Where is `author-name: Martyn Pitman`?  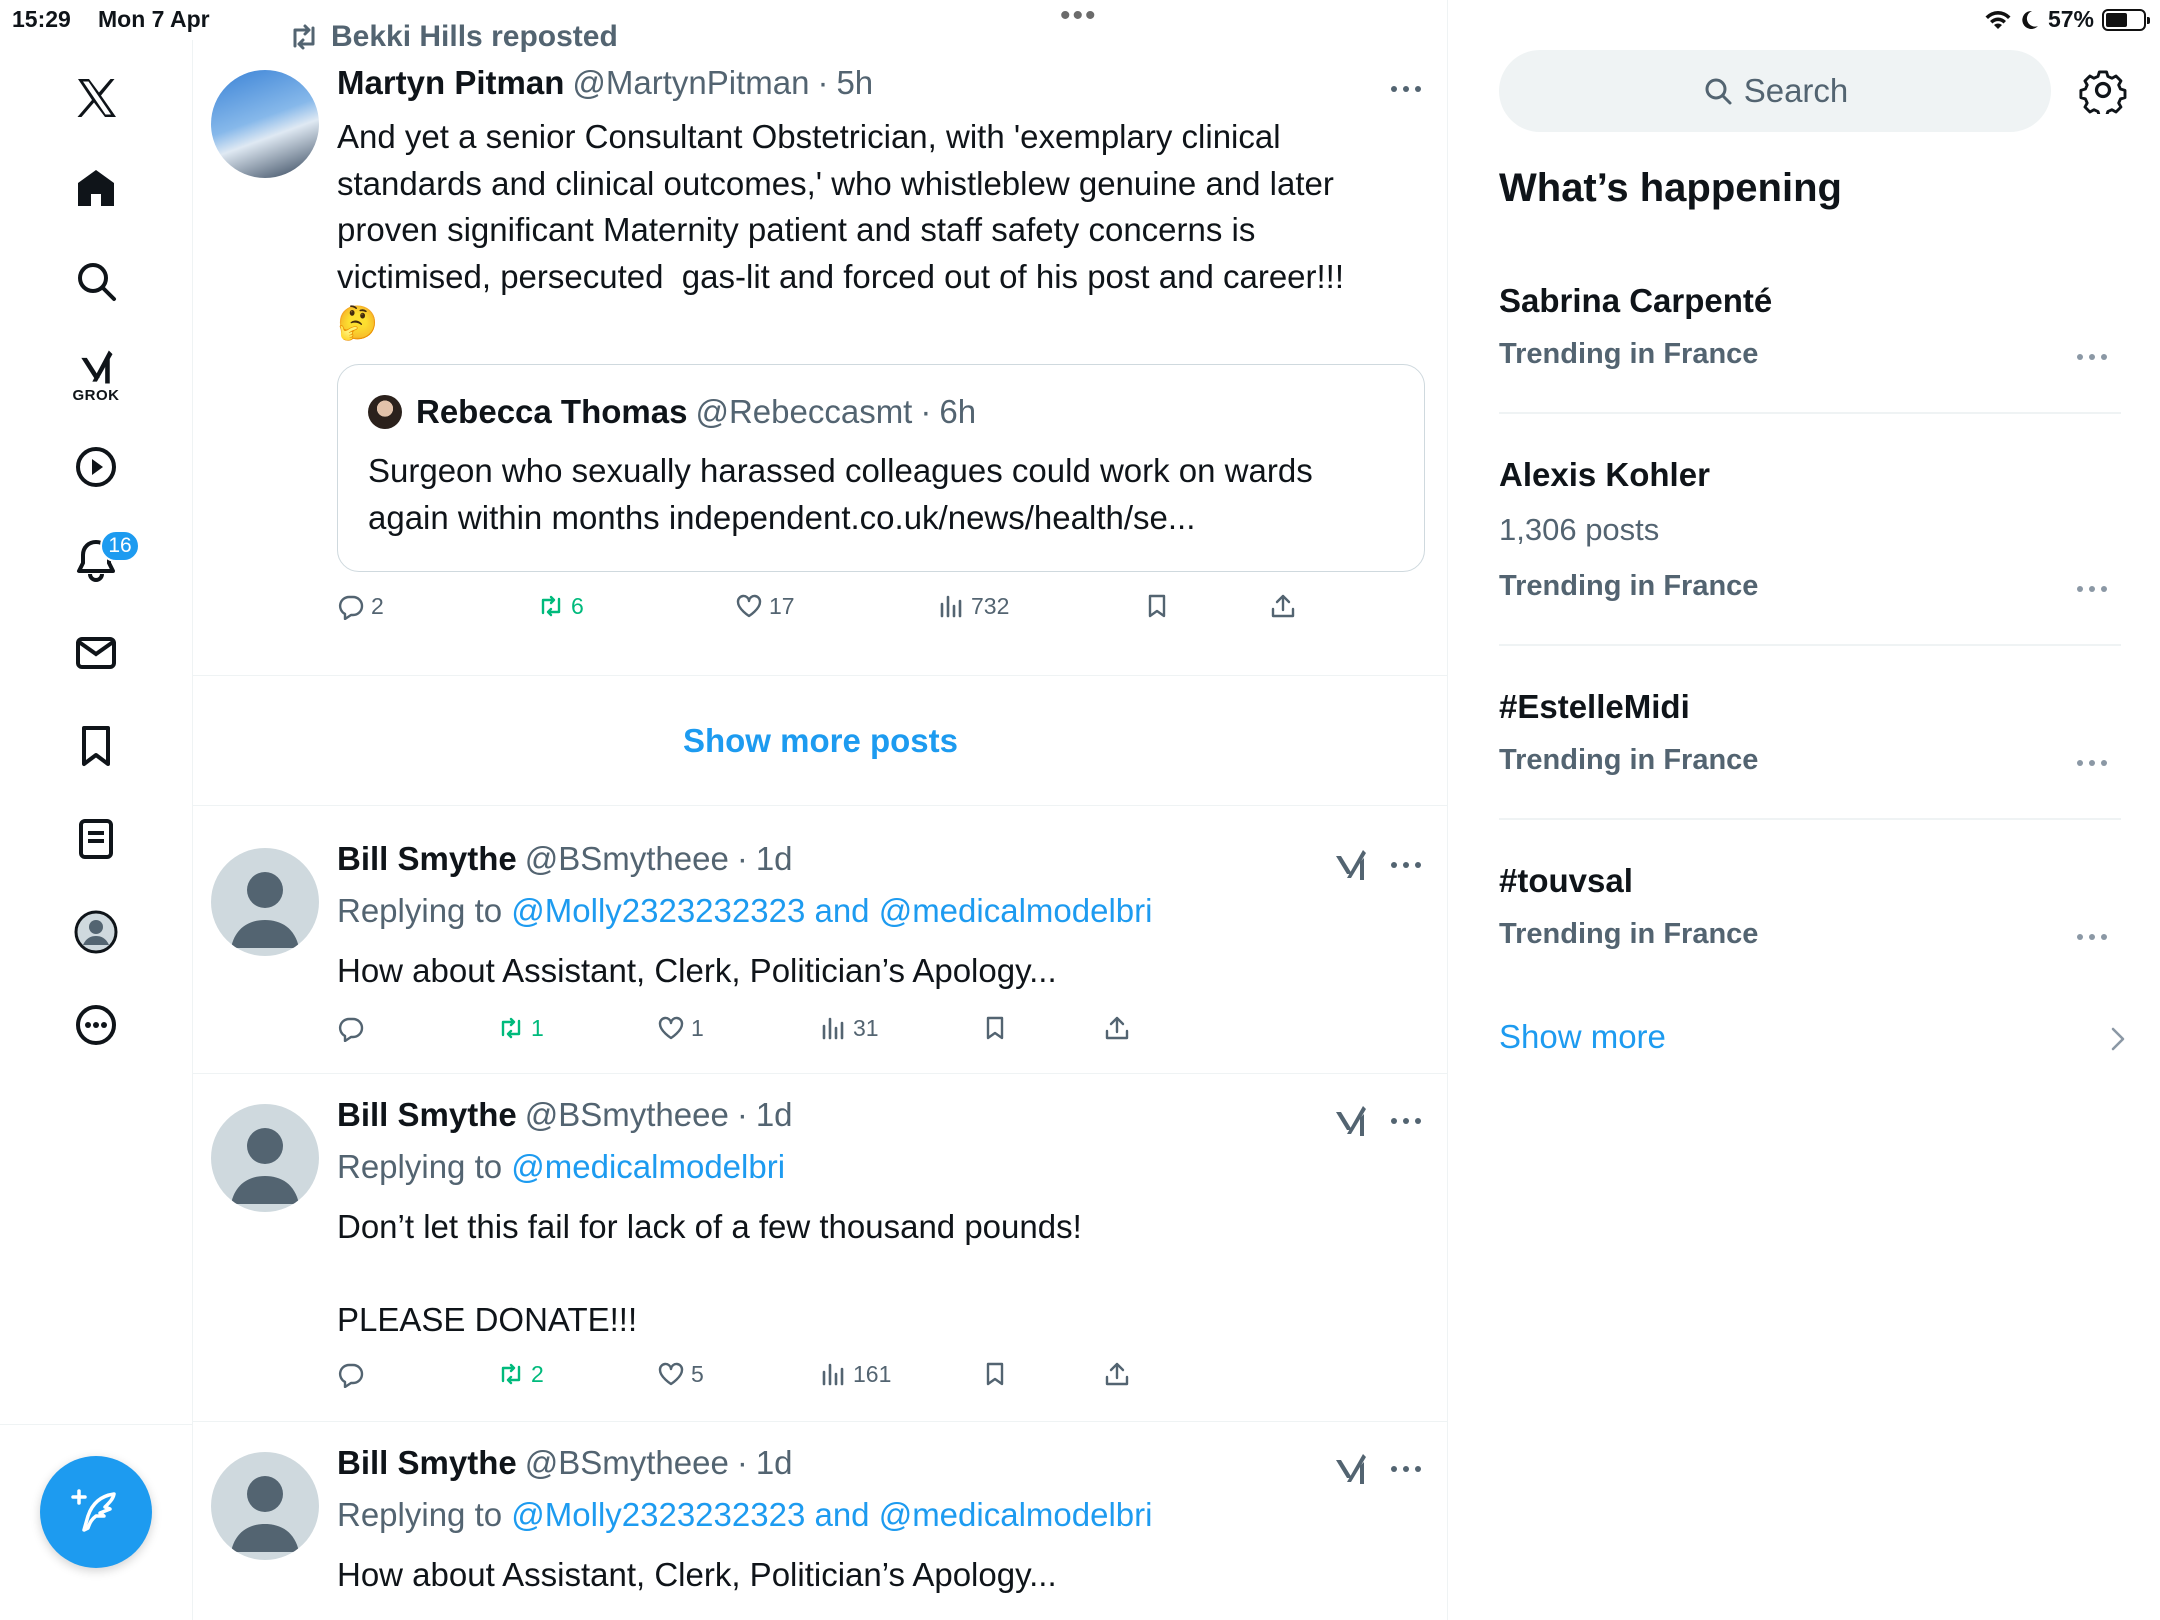 author-name: Martyn Pitman is located at coordinates (450, 83).